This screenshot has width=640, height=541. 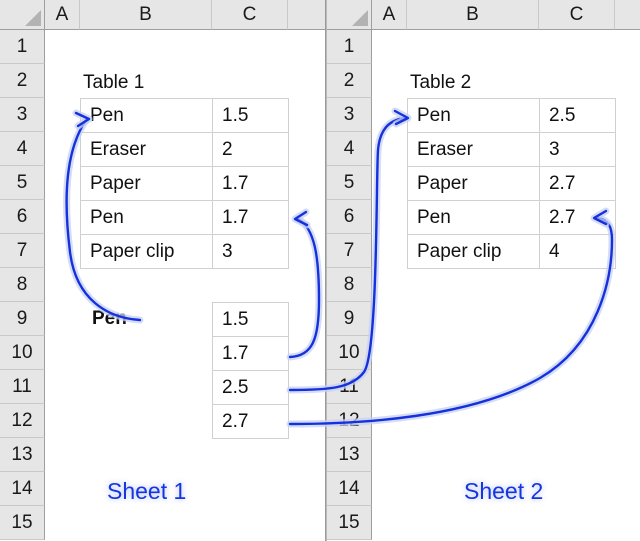 What do you see at coordinates (22, 319) in the screenshot?
I see `row-header-9-sheet-1: 9` at bounding box center [22, 319].